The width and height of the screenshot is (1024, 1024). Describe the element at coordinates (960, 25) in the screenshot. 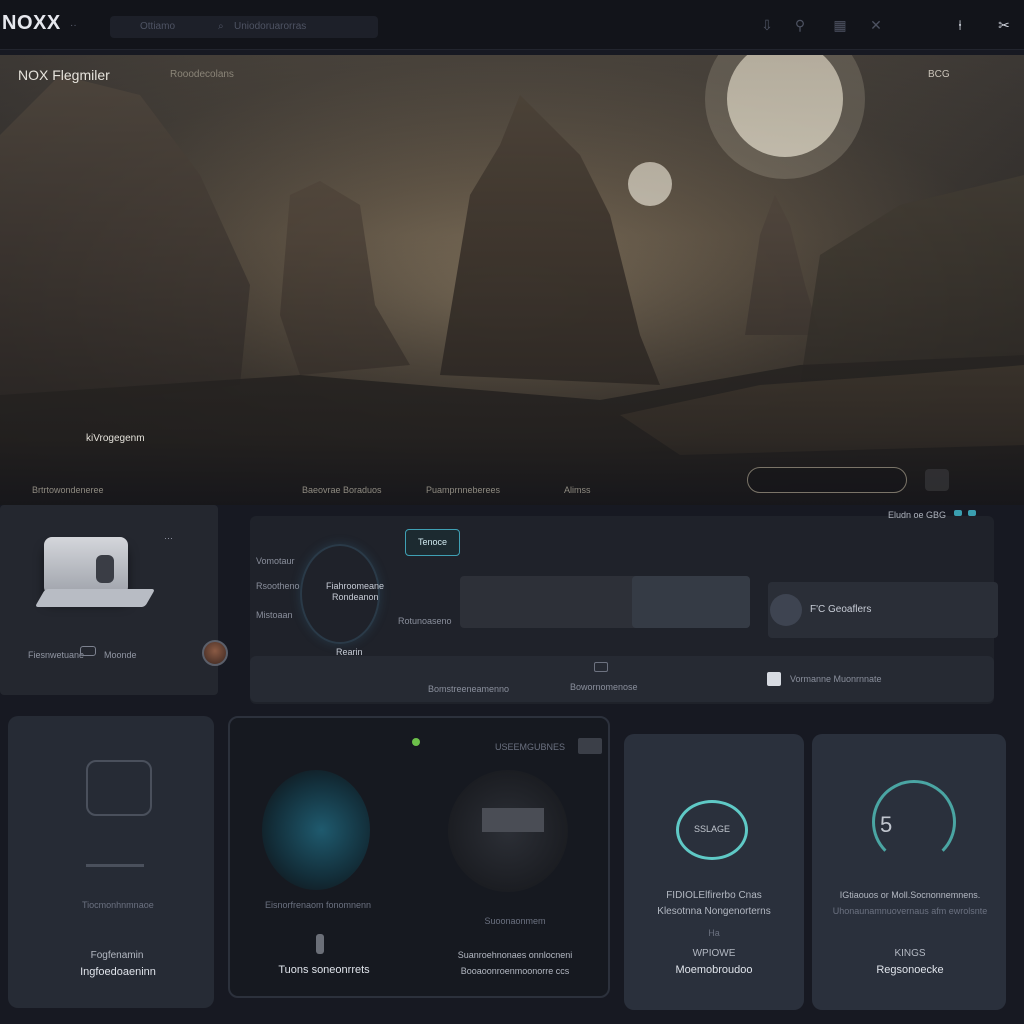

I see `pin-icon: ⍿` at that location.